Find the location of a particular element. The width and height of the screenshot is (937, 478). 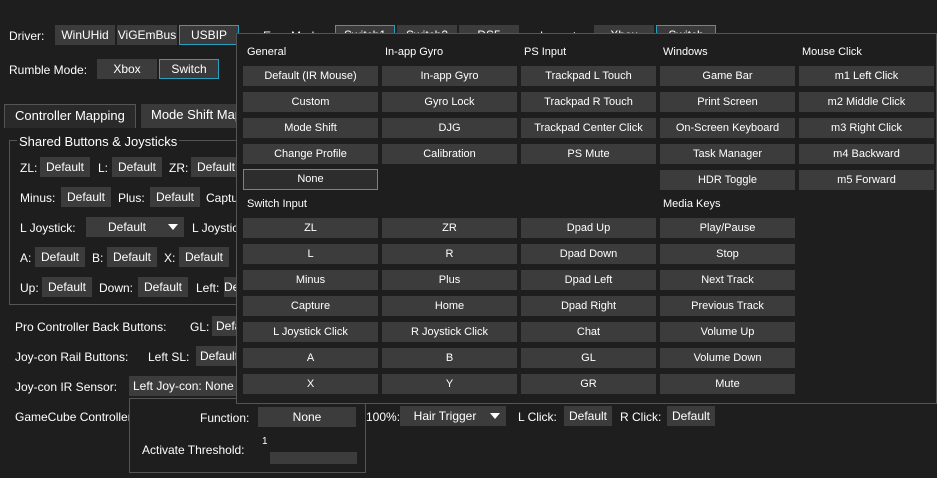

left-sl-value-button: Default is located at coordinates (217, 356).